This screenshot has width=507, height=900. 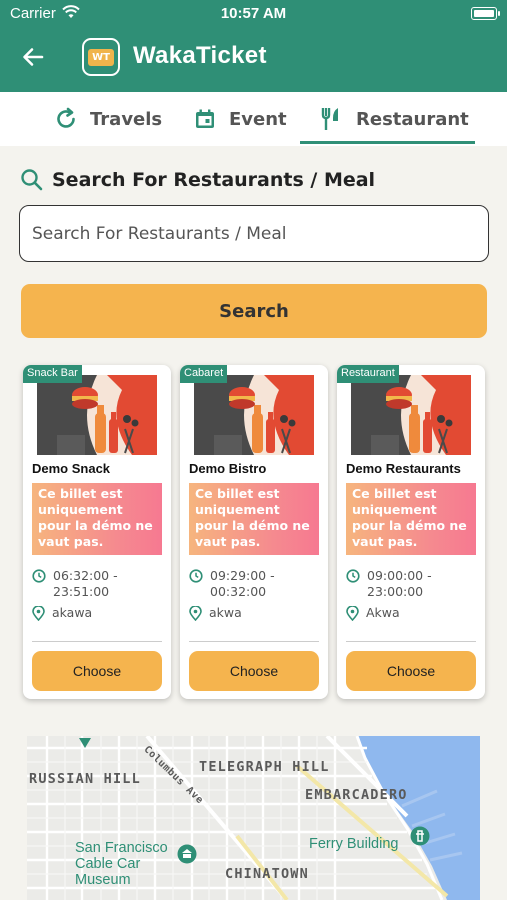 What do you see at coordinates (125, 864) in the screenshot?
I see `map-poi-cable-car-museum: San Francisco Cable Car Museum` at bounding box center [125, 864].